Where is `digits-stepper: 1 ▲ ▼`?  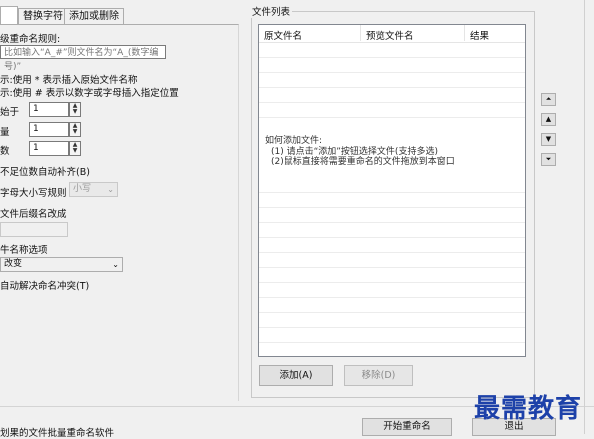
digits-stepper: 1 ▲ ▼ is located at coordinates (55, 148).